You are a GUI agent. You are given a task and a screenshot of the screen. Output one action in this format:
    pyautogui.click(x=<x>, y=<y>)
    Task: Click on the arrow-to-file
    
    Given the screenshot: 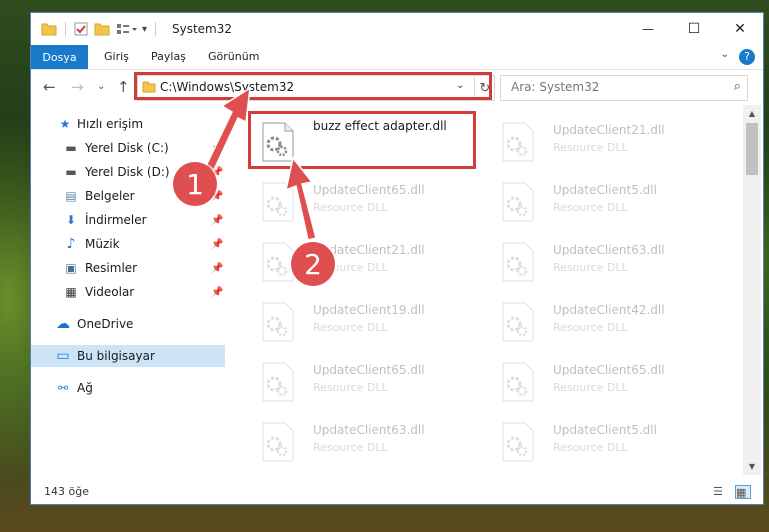 What is the action you would take?
    pyautogui.click(x=300, y=198)
    